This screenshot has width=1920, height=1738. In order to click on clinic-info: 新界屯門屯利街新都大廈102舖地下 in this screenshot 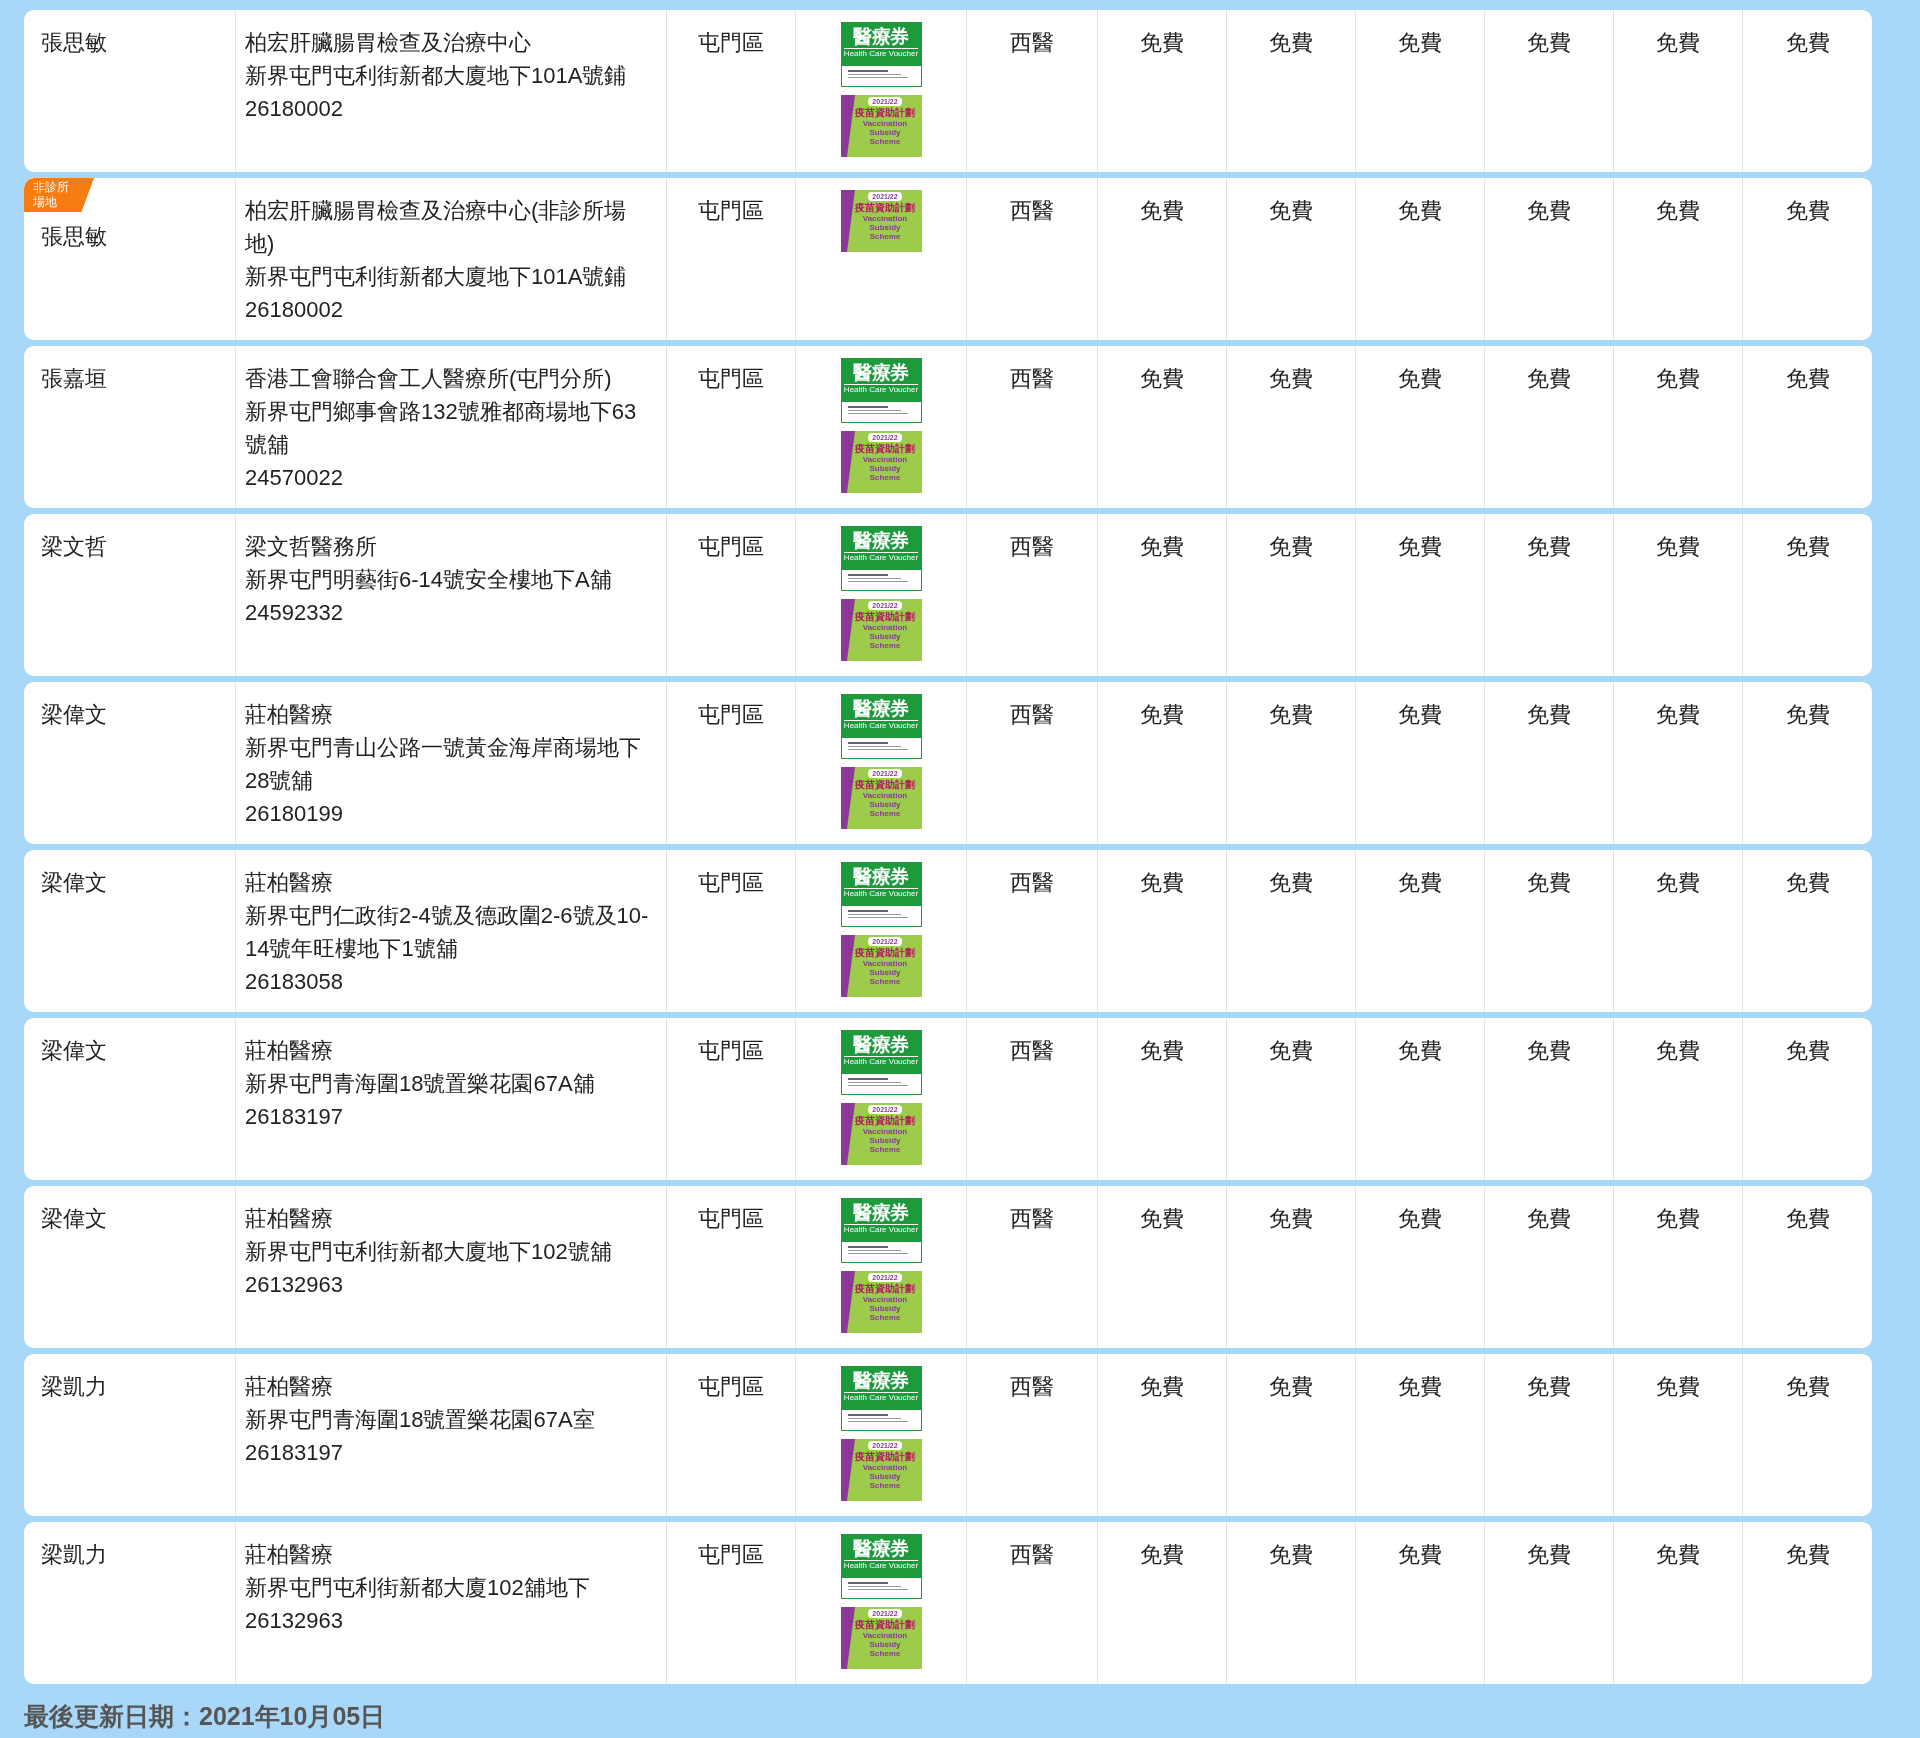, I will do `click(418, 1588)`.